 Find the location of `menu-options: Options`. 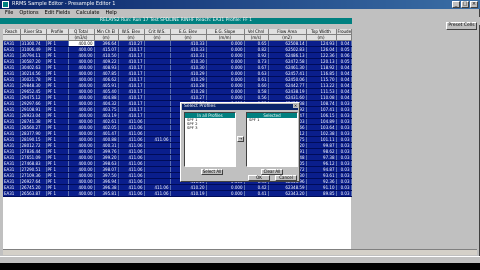

menu-options: Options is located at coordinates (28, 13).